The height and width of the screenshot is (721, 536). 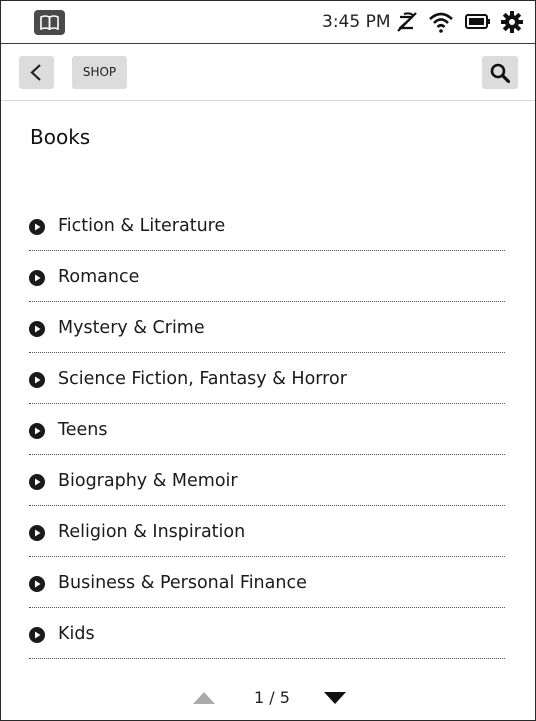 What do you see at coordinates (407, 22) in the screenshot?
I see `sync-off-icon` at bounding box center [407, 22].